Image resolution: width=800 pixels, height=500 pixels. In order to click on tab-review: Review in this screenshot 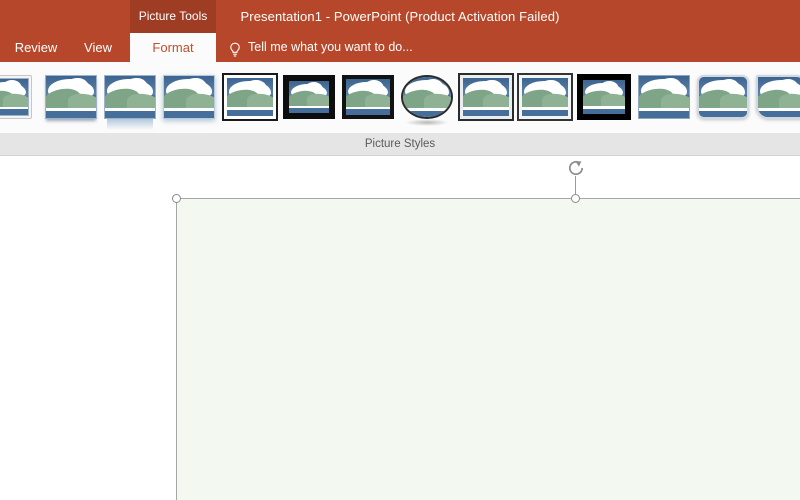, I will do `click(36, 47)`.